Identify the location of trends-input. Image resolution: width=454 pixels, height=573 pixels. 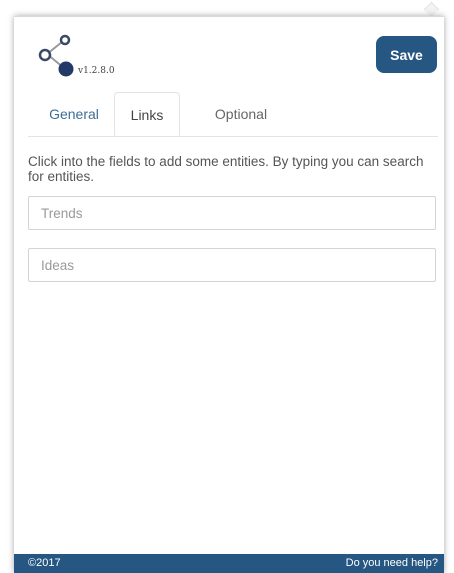
(232, 213).